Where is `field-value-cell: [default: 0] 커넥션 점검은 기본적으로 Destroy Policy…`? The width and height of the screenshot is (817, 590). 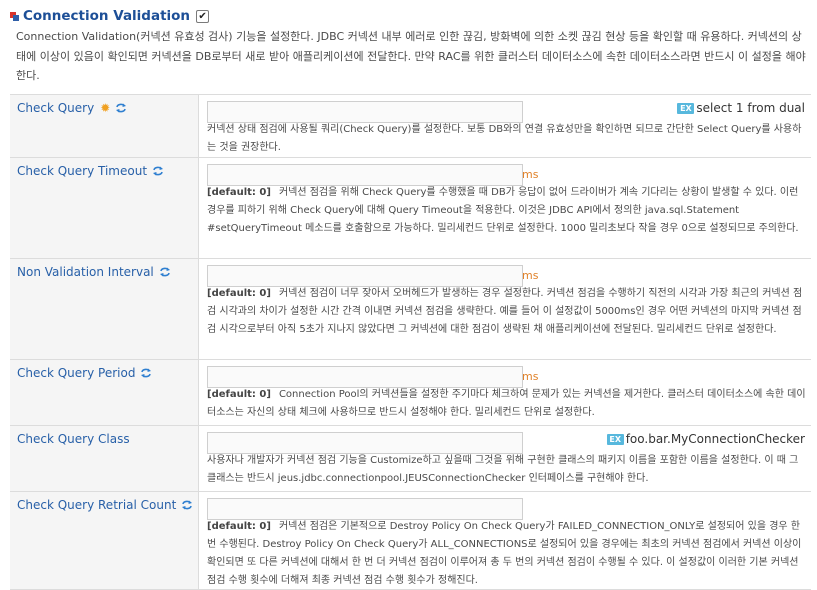
field-value-cell: [default: 0] 커넥션 점검은 기본적으로 Destroy Policy… is located at coordinates (508, 540).